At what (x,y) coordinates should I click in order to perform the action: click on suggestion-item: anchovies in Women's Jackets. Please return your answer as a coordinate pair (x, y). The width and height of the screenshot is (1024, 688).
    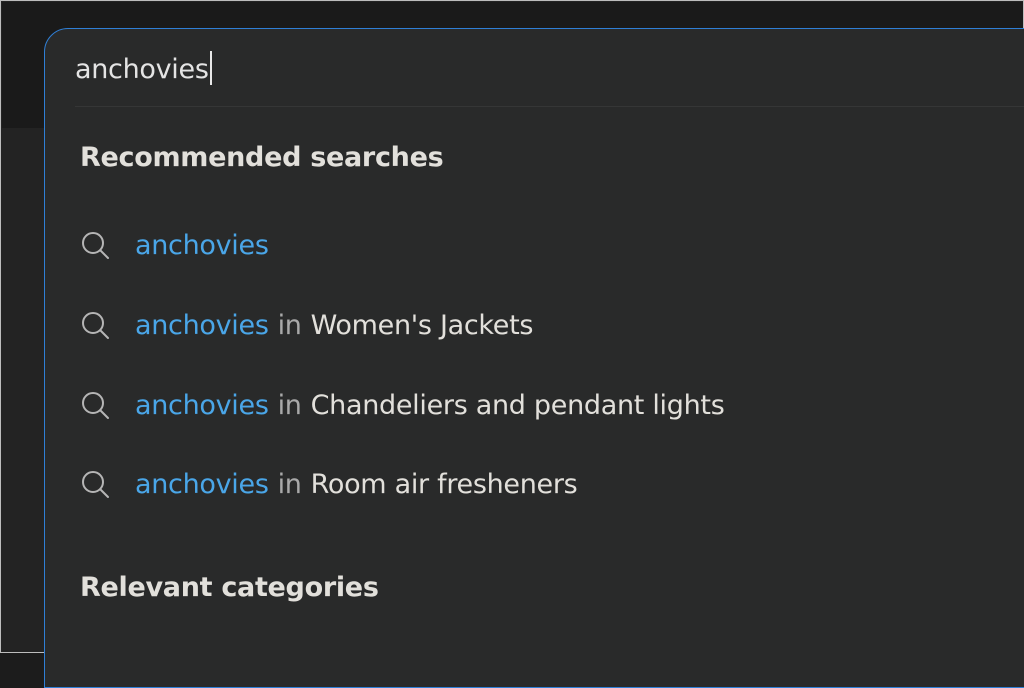
    Looking at the image, I should click on (306, 325).